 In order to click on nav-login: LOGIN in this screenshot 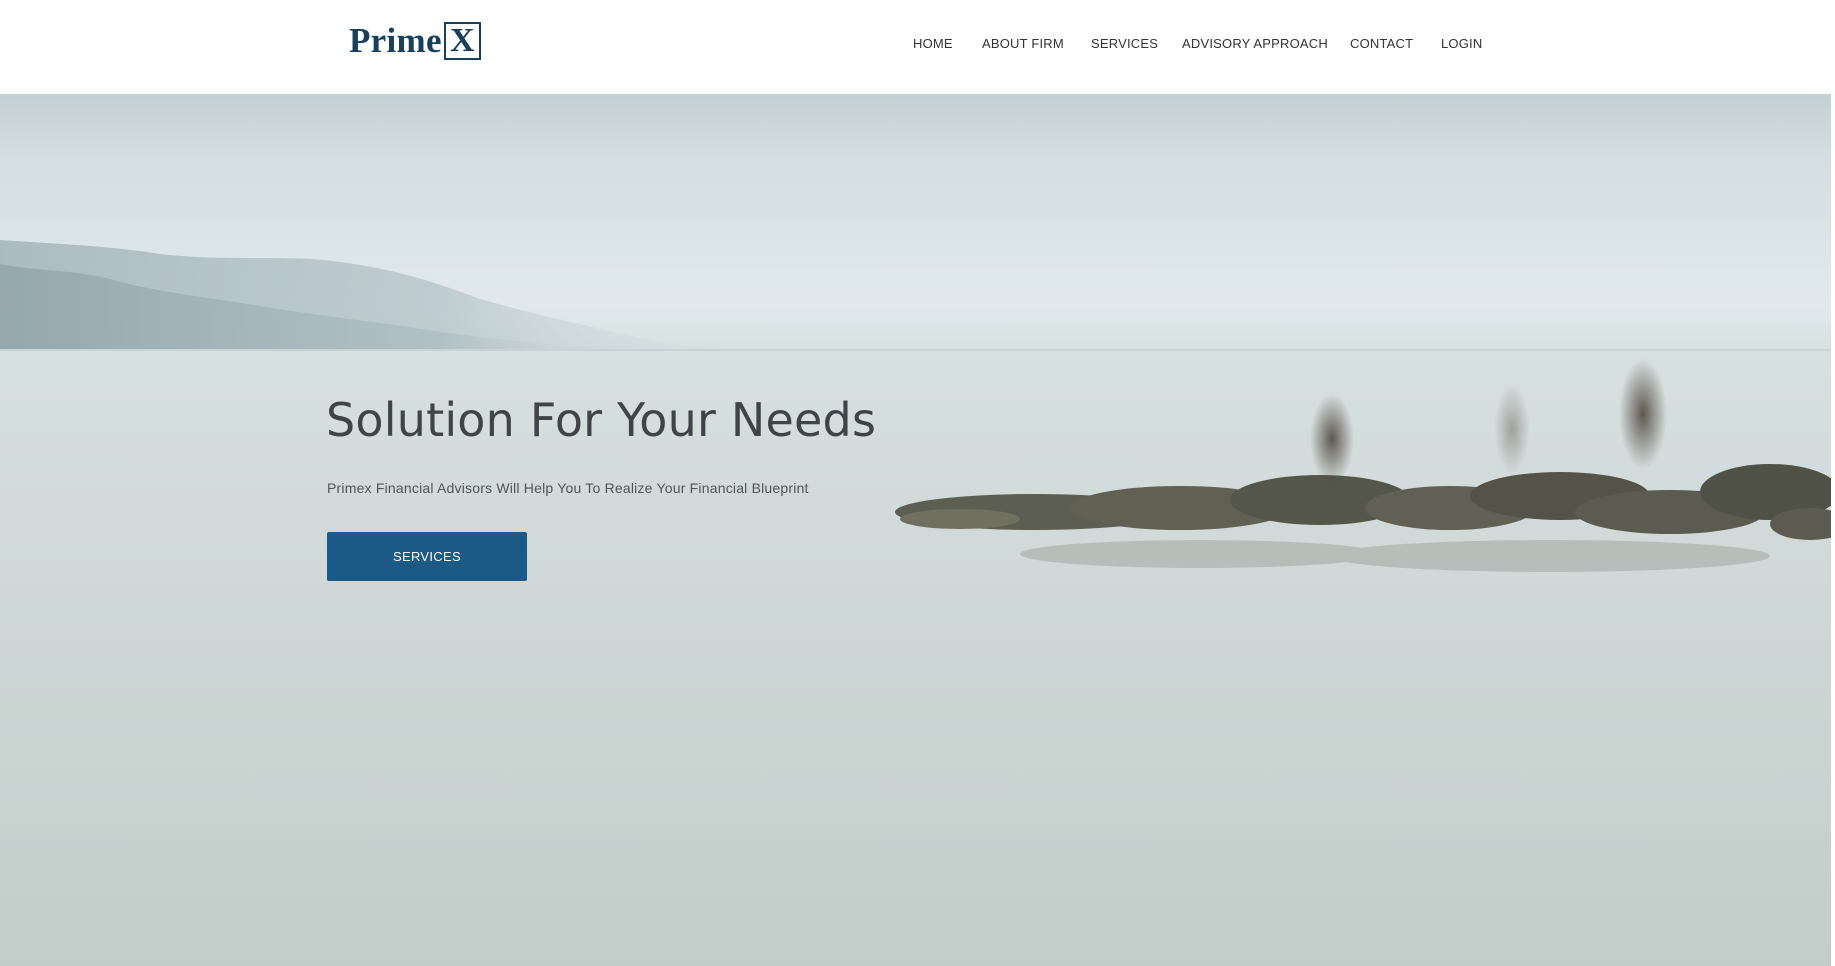, I will do `click(1461, 43)`.